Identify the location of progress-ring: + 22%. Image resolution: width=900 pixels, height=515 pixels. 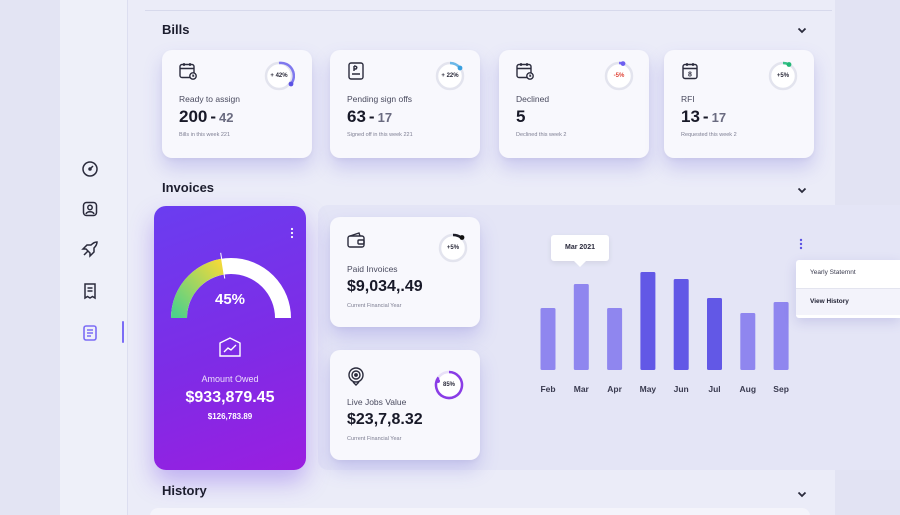
(450, 76).